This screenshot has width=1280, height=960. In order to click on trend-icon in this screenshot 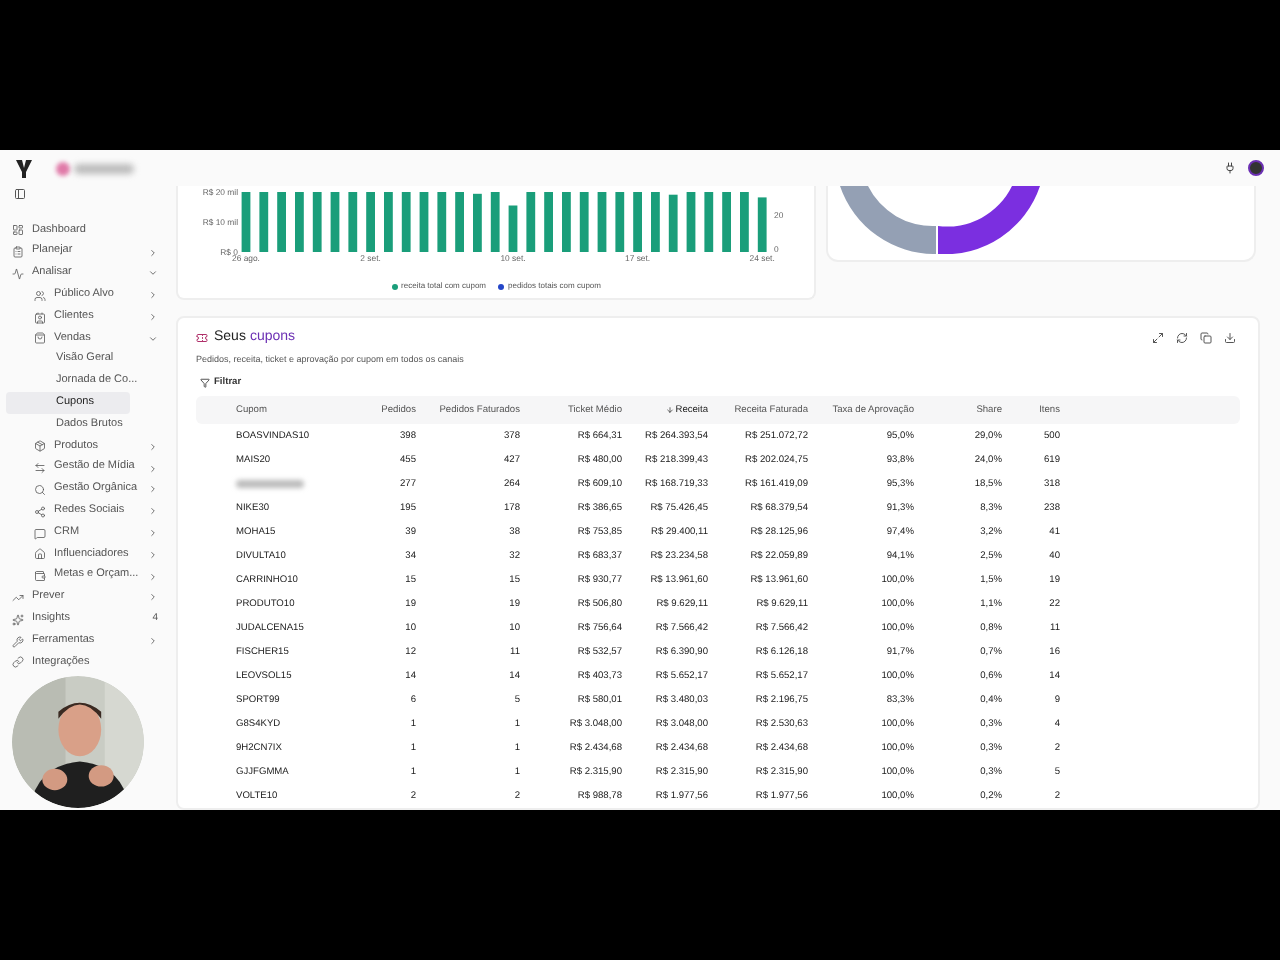, I will do `click(18, 597)`.